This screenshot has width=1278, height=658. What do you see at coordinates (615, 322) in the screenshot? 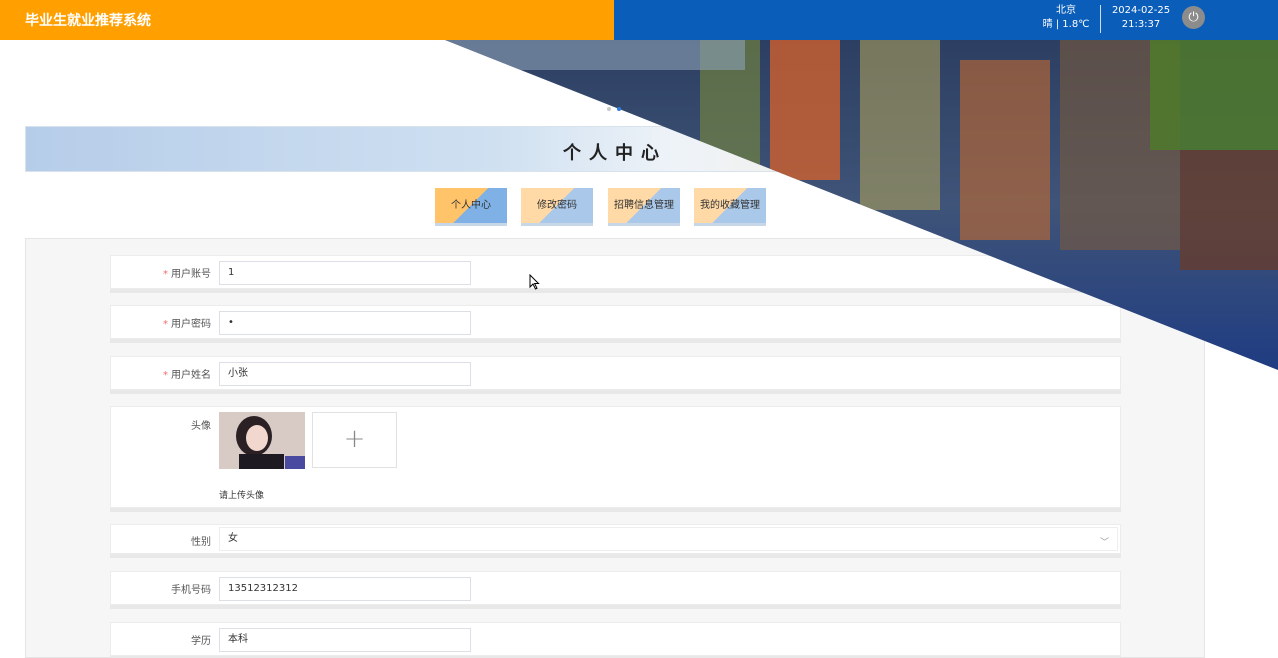
I see `form-row-password: * 用户密码 •` at bounding box center [615, 322].